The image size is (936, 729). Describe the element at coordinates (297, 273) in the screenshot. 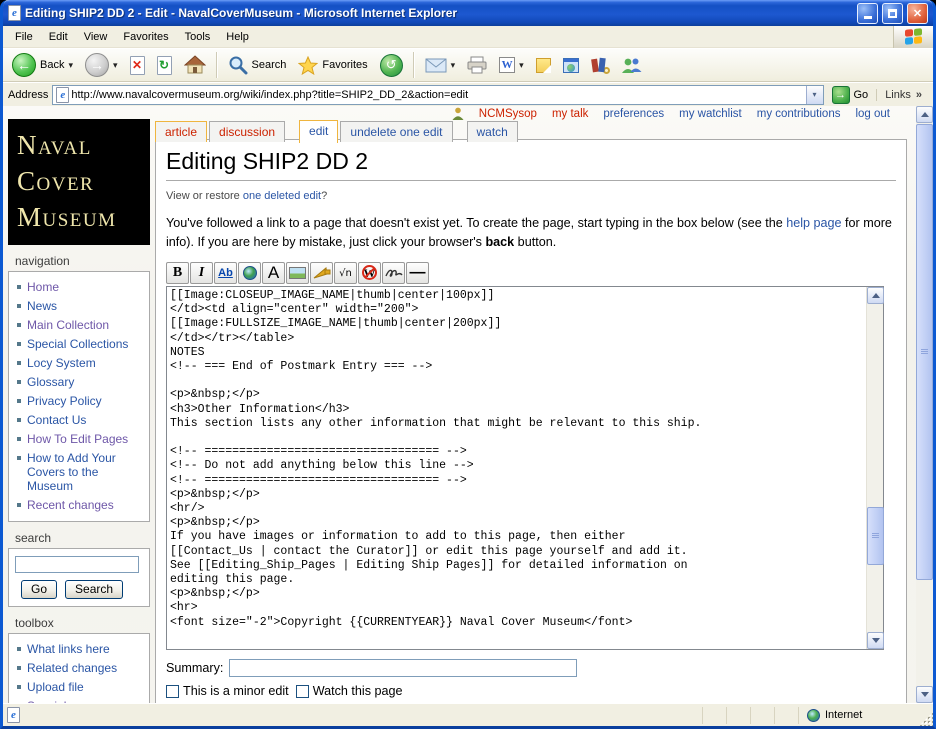

I see `embedded-image-button` at that location.